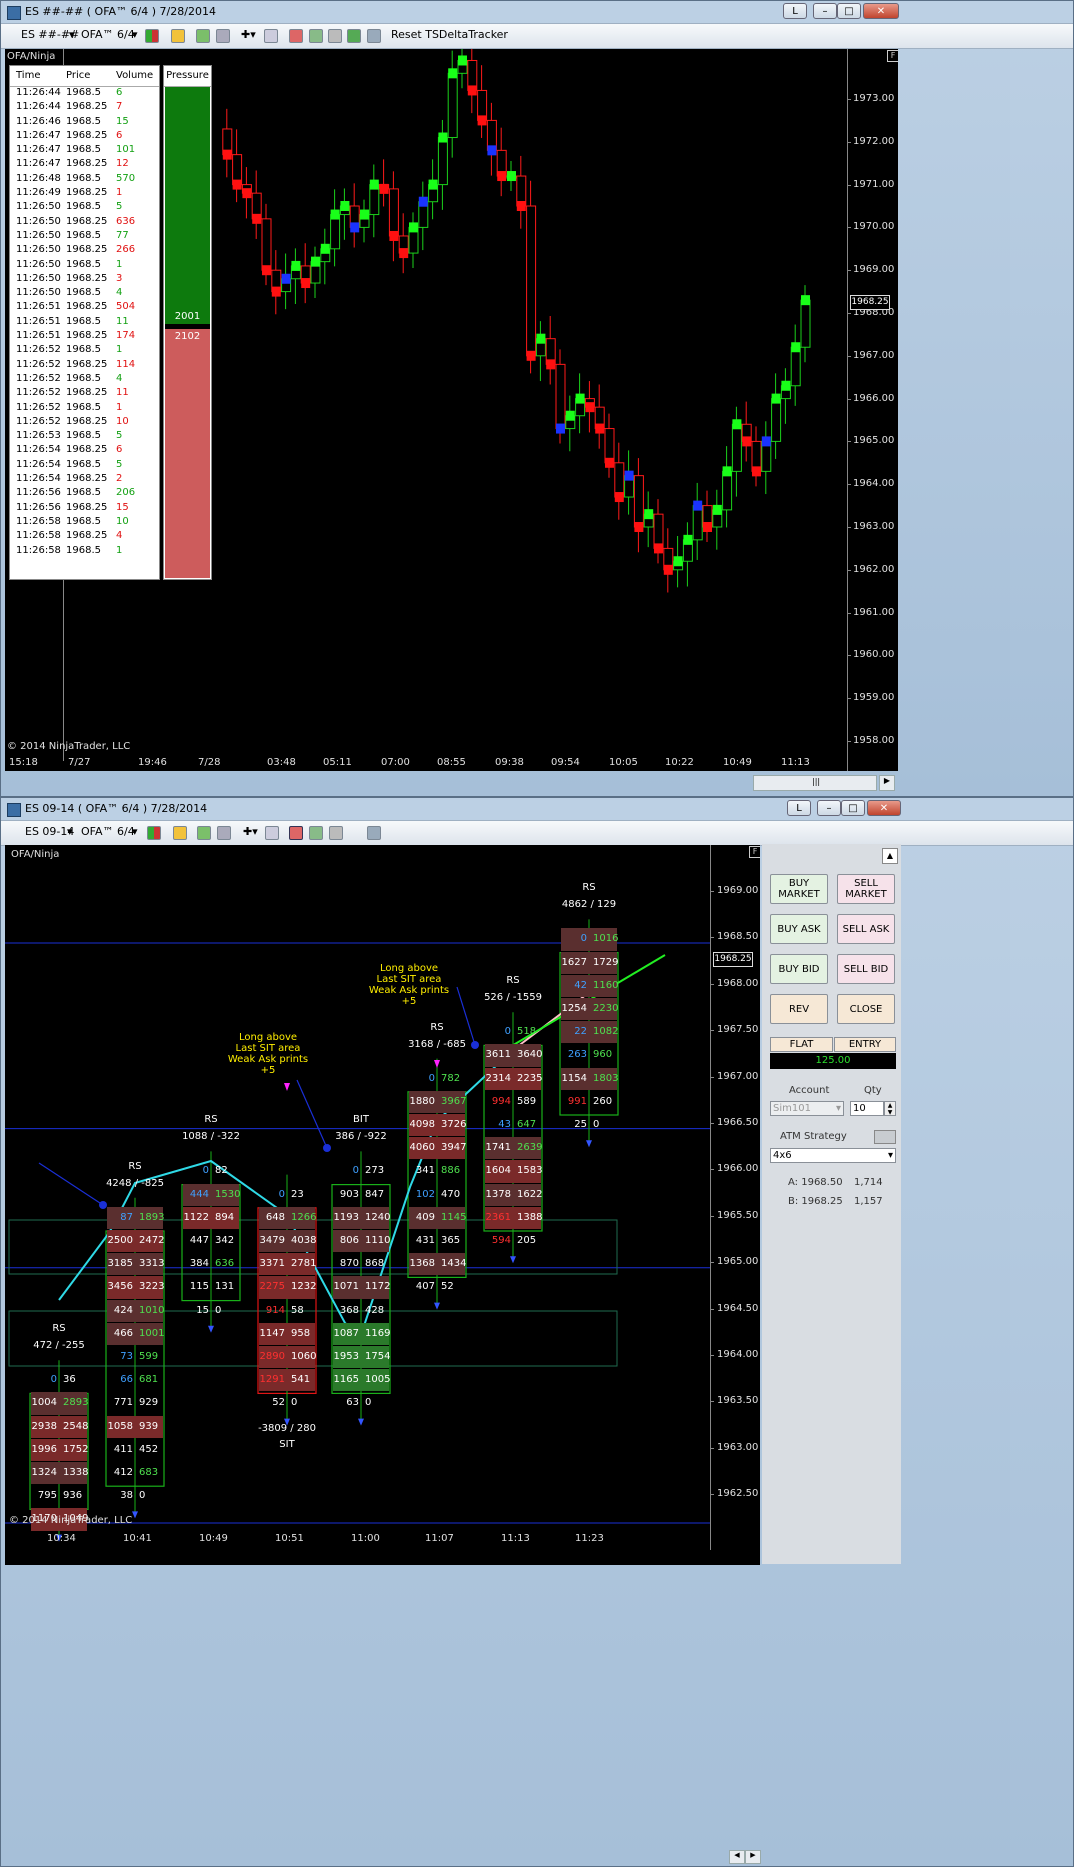  Describe the element at coordinates (890, 856) in the screenshot. I see `panel-collapse-button: ▲` at that location.